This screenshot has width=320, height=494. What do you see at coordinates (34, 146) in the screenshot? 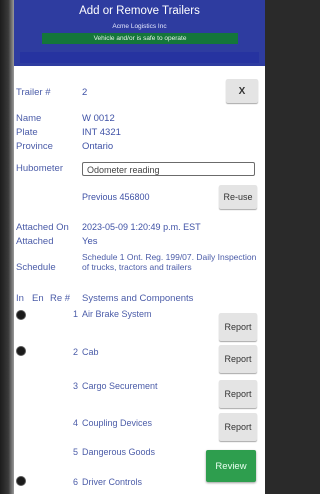
I see `province-label: Province` at bounding box center [34, 146].